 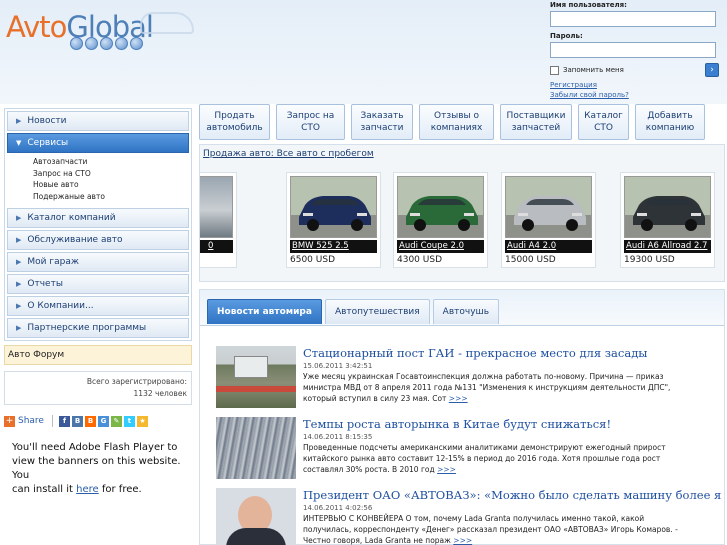 What do you see at coordinates (36, 27) in the screenshot?
I see `logo-text-avto: Avto` at bounding box center [36, 27].